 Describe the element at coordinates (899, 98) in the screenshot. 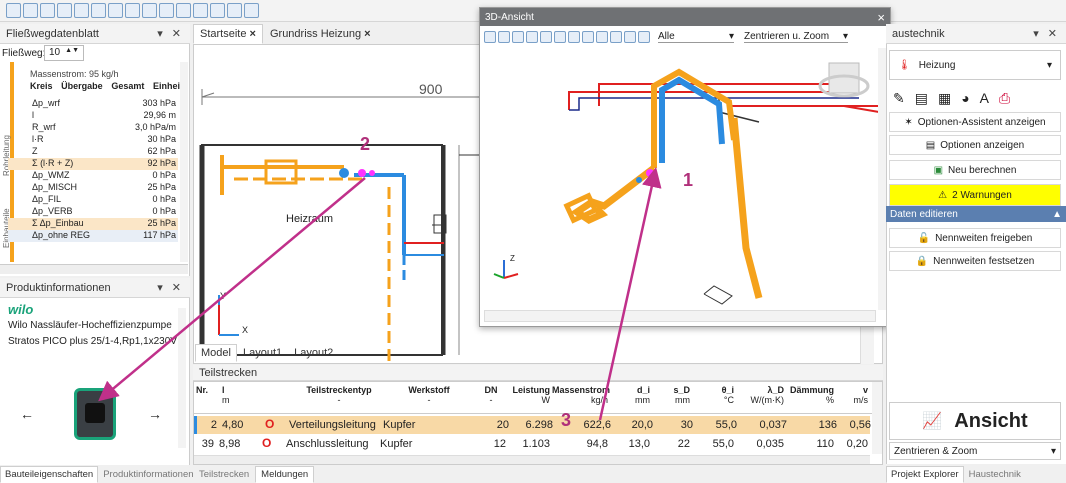

I see `pencil-icon: ✎` at that location.